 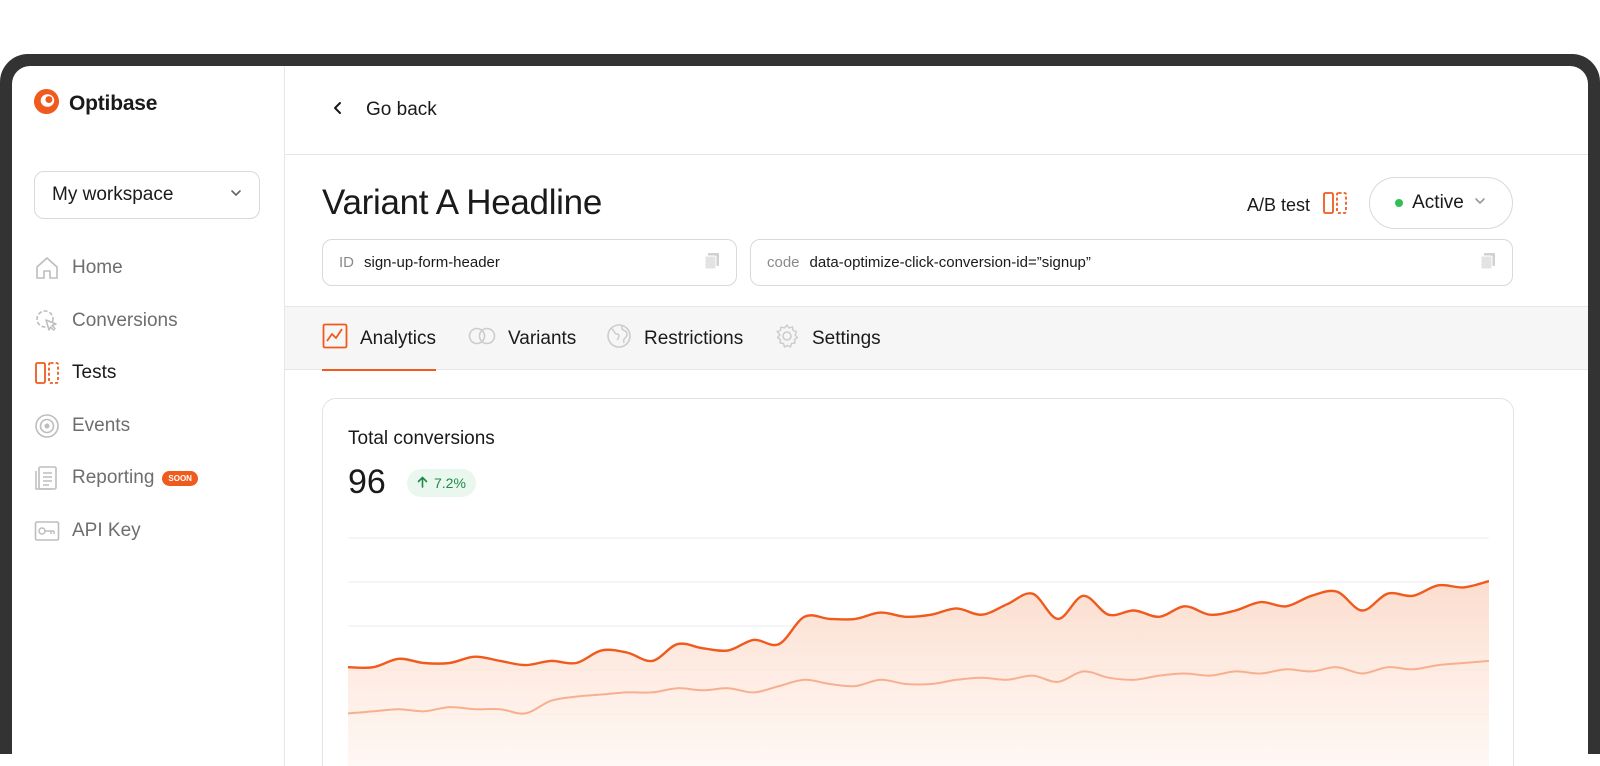 I want to click on target-icon, so click(x=47, y=426).